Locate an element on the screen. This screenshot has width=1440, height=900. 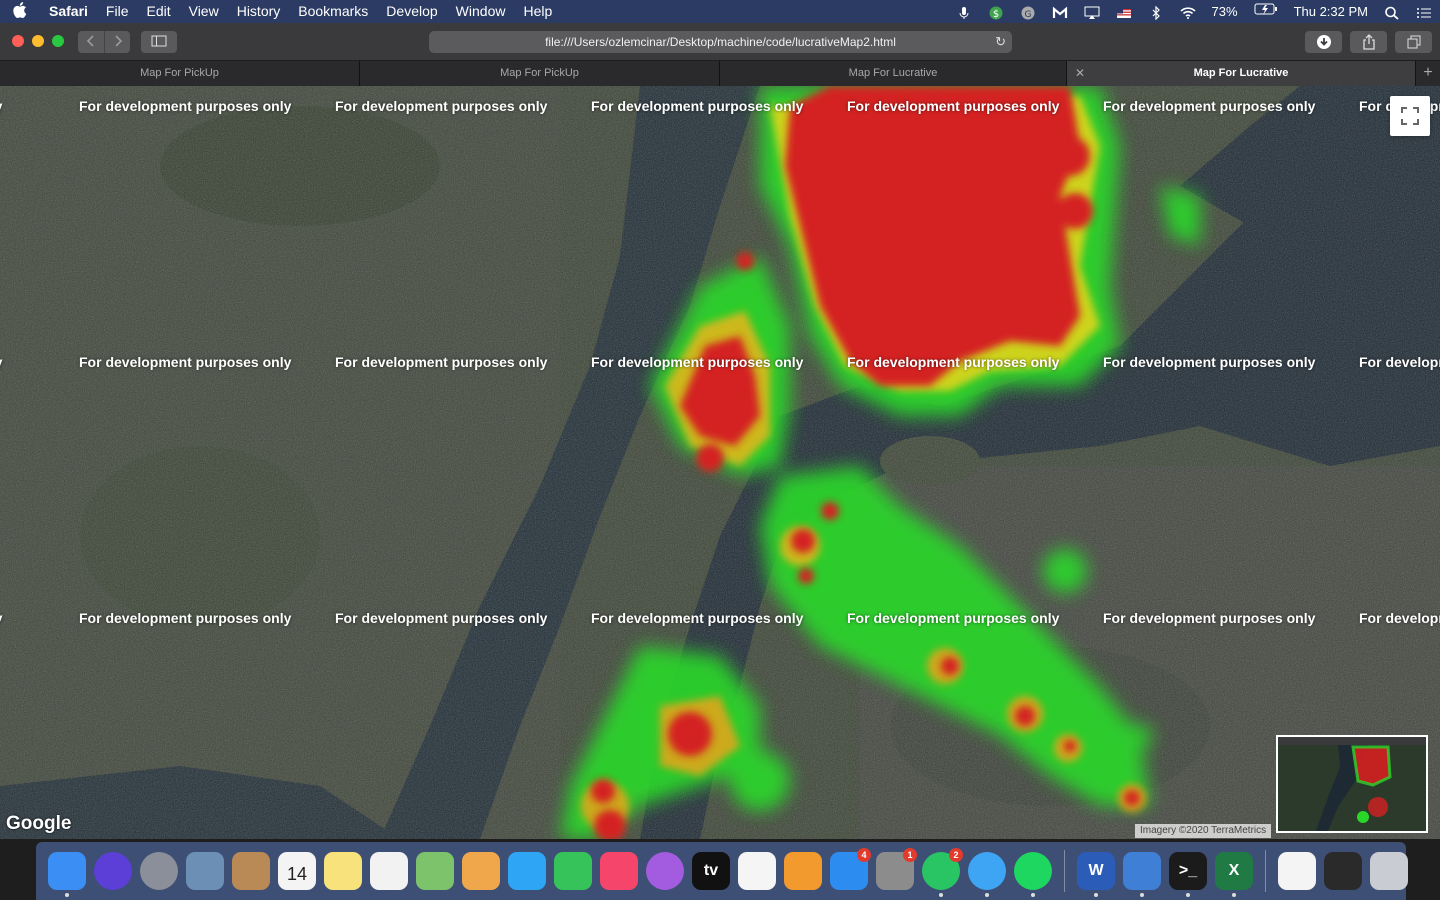
tab-map-pickup-2: Map For PickUp is located at coordinates (540, 73).